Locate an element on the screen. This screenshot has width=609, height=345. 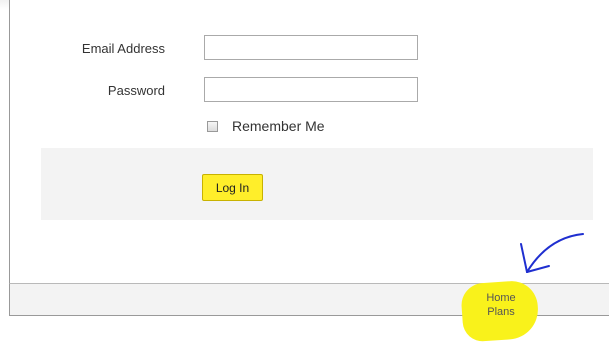
remember-me-checkbox is located at coordinates (212, 126).